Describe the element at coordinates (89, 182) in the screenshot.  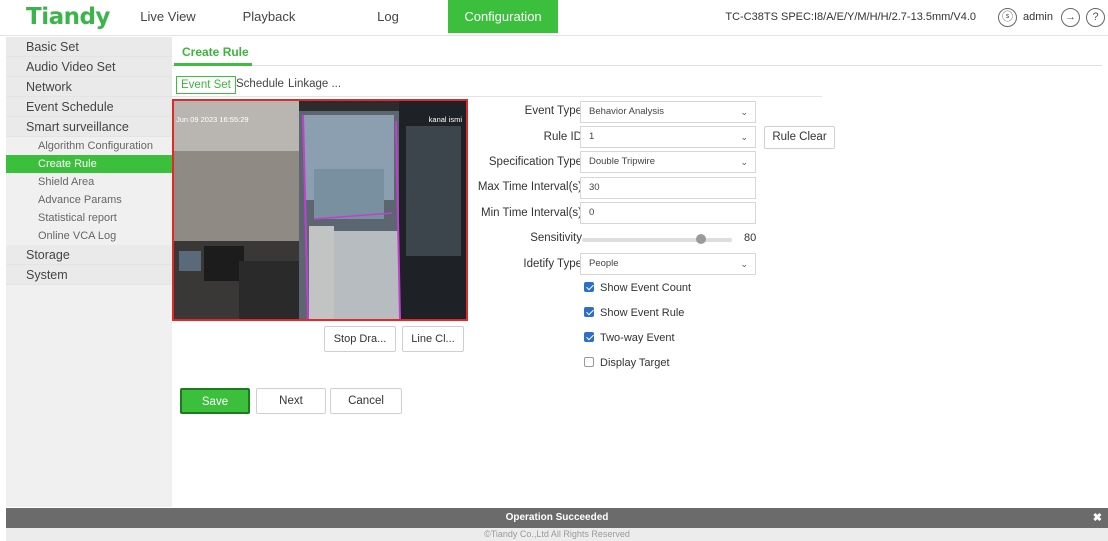
I see `sidebar-sub-shield-area: Shield Area` at that location.